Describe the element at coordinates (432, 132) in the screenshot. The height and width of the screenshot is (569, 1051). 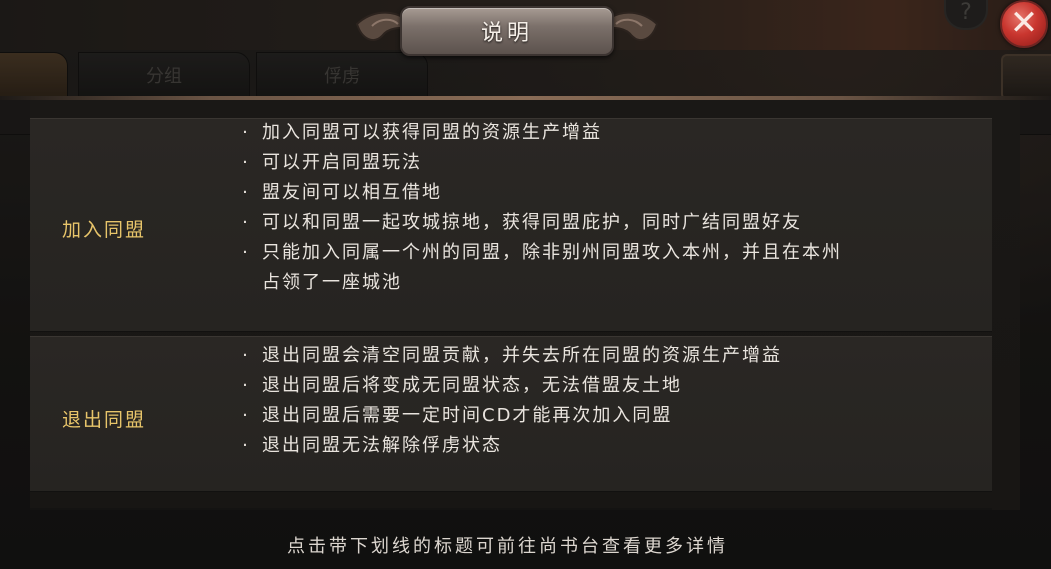
I see `rule-text: 加入同盟可以获得同盟的资源生产增益` at that location.